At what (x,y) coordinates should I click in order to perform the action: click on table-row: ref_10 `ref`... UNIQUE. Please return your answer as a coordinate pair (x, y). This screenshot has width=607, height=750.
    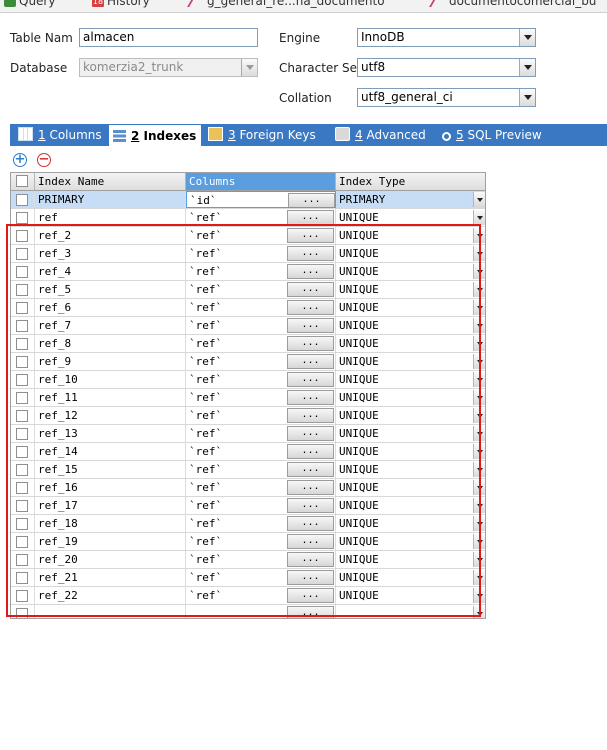
    Looking at the image, I should click on (248, 380).